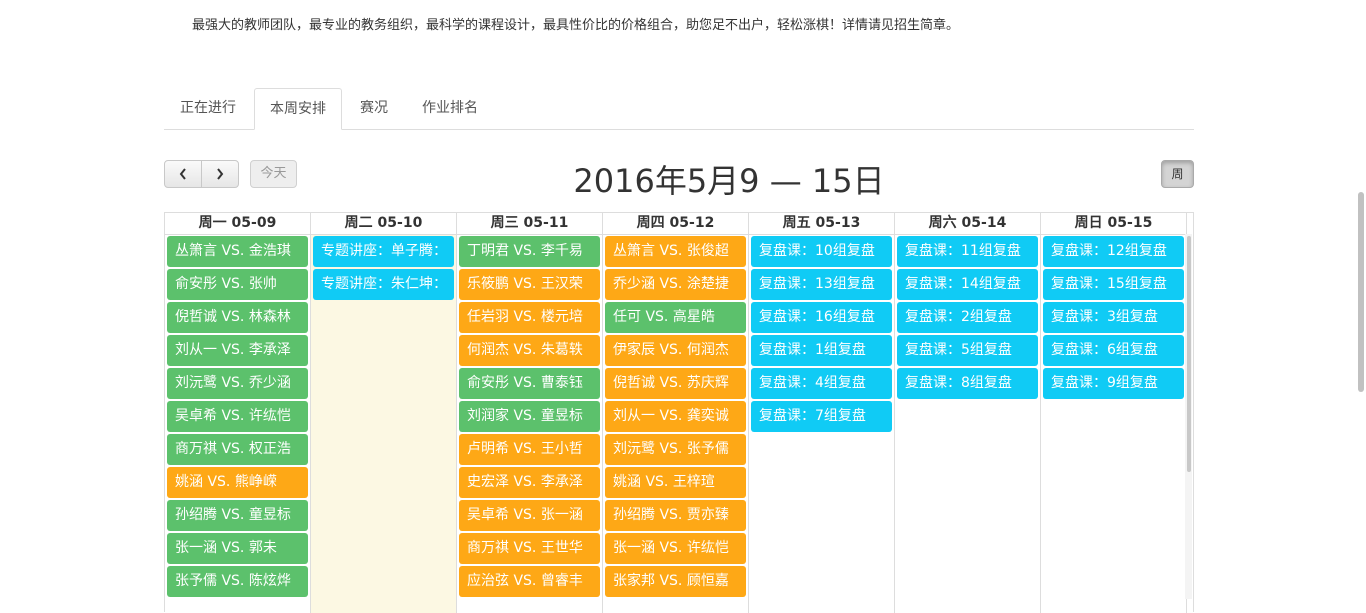 The height and width of the screenshot is (613, 1366). What do you see at coordinates (821, 317) in the screenshot?
I see `calendar-event: 复盘课：16组复盘` at bounding box center [821, 317].